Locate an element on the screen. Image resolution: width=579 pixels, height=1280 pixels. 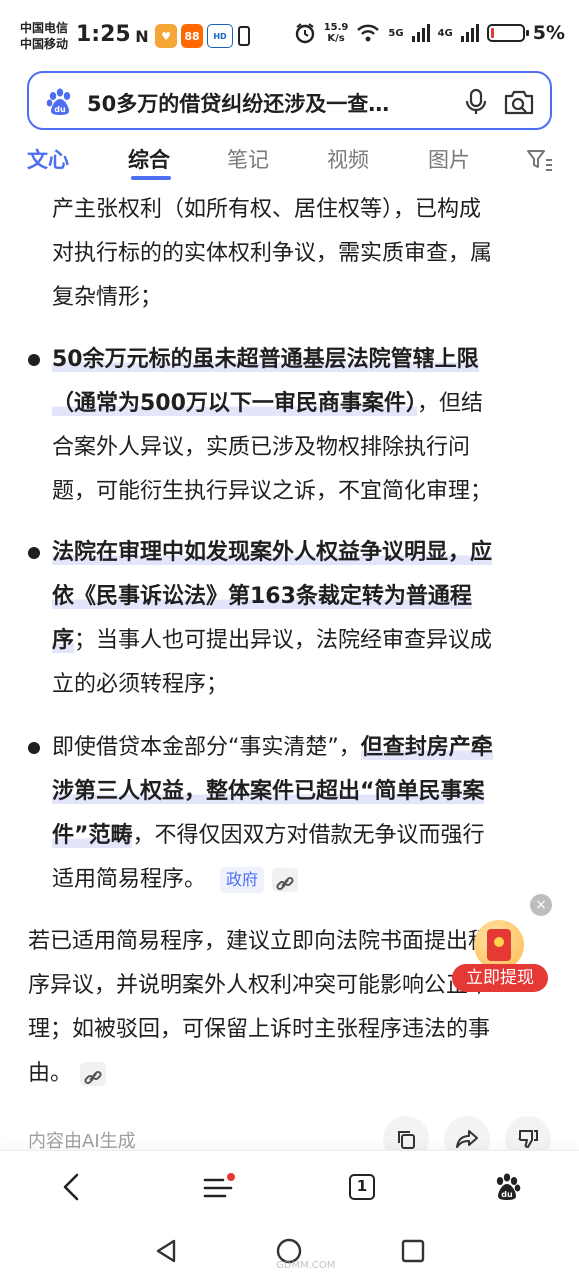
carrier-info: 中国电信 中国移动 is located at coordinates (44, 36).